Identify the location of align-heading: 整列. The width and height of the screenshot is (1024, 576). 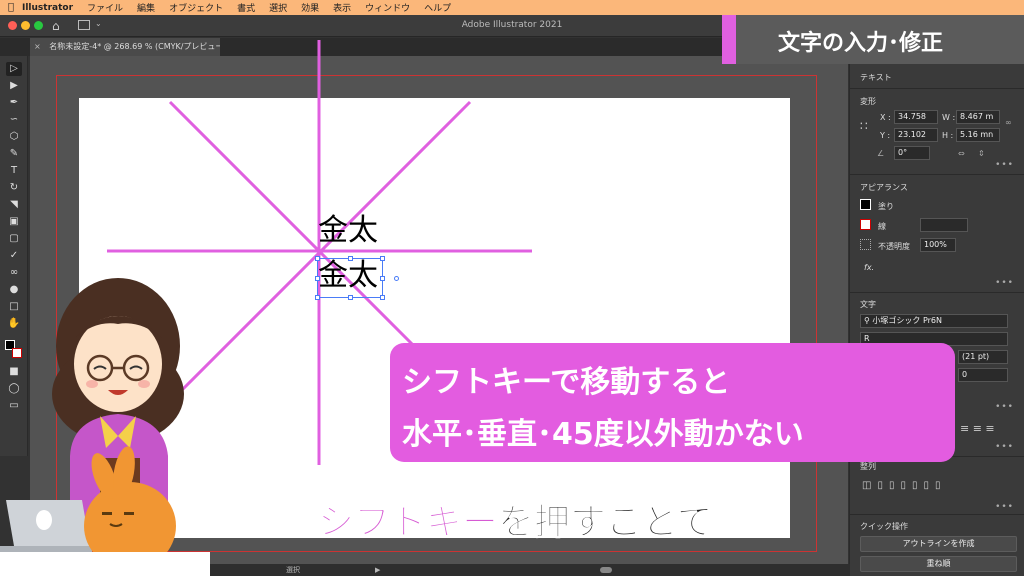
(868, 466).